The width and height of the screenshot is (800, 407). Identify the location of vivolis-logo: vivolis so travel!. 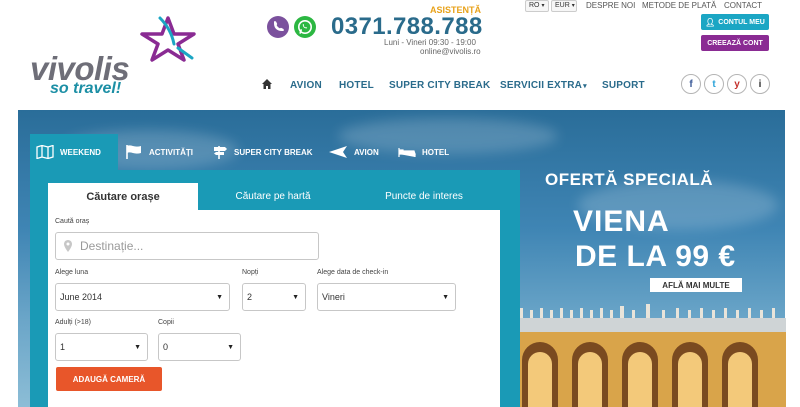
(113, 57).